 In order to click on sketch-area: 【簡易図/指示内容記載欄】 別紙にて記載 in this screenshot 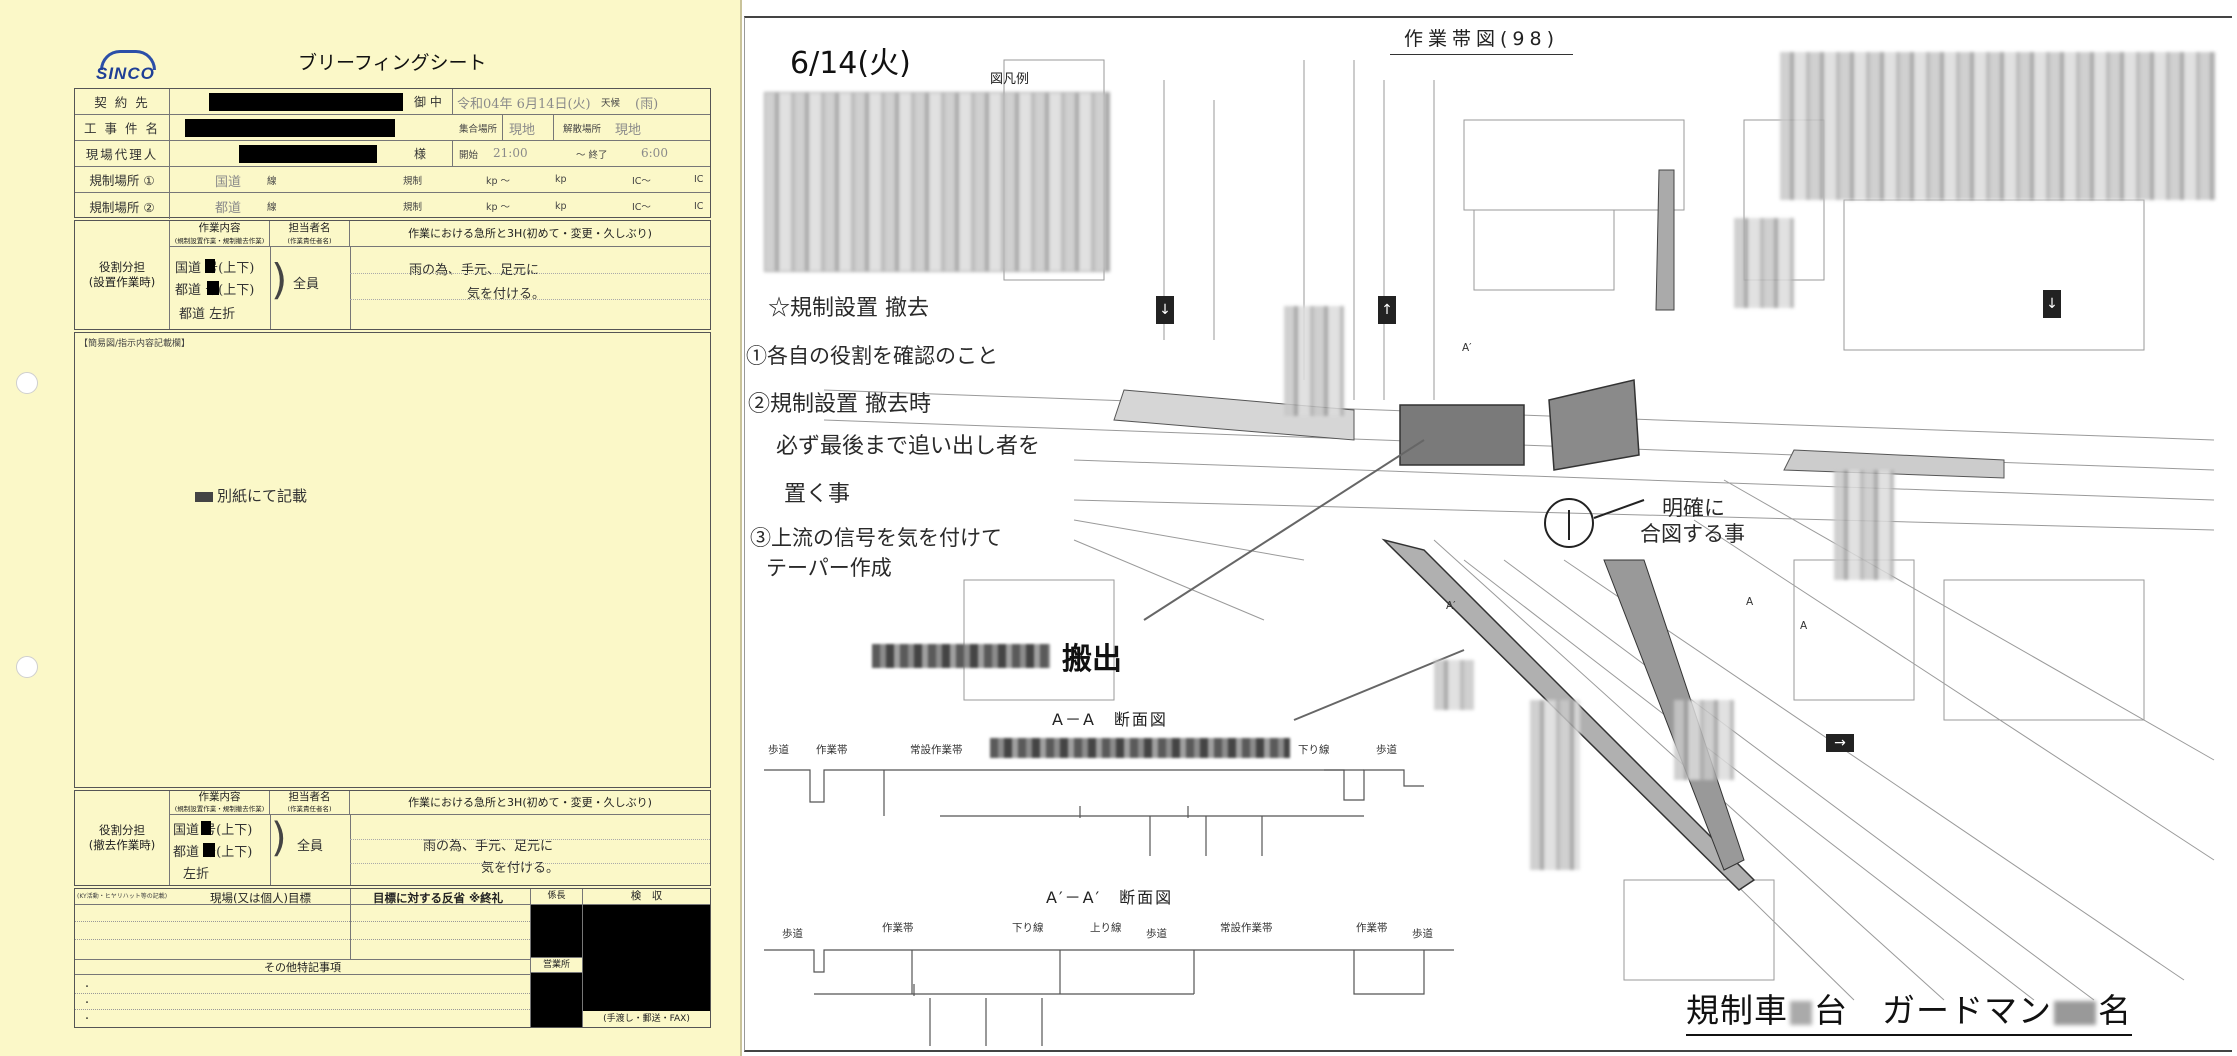, I will do `click(392, 560)`.